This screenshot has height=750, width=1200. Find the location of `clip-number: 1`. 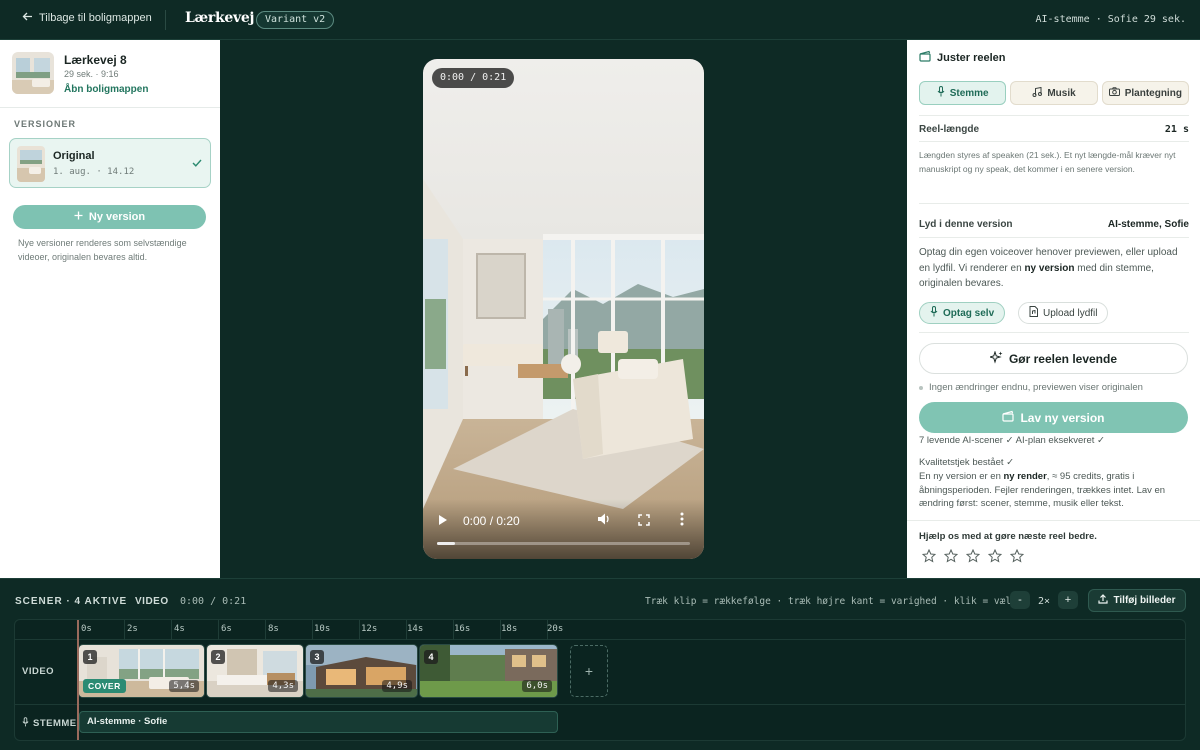

clip-number: 1 is located at coordinates (90, 657).